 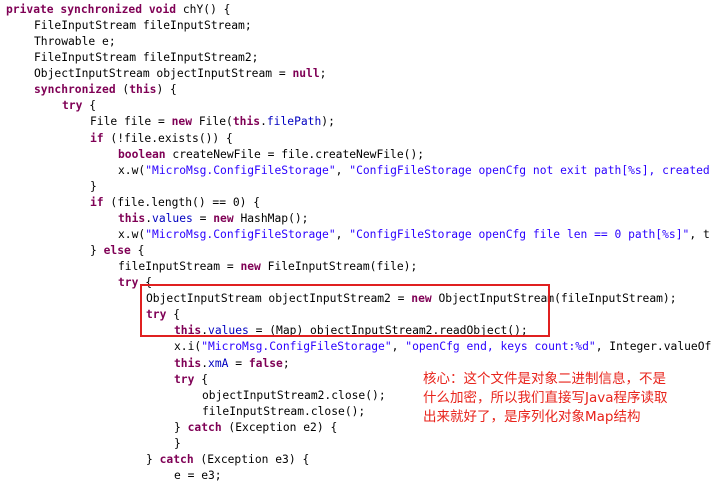 I want to click on code-line: Throwable e;, so click(x=75, y=42).